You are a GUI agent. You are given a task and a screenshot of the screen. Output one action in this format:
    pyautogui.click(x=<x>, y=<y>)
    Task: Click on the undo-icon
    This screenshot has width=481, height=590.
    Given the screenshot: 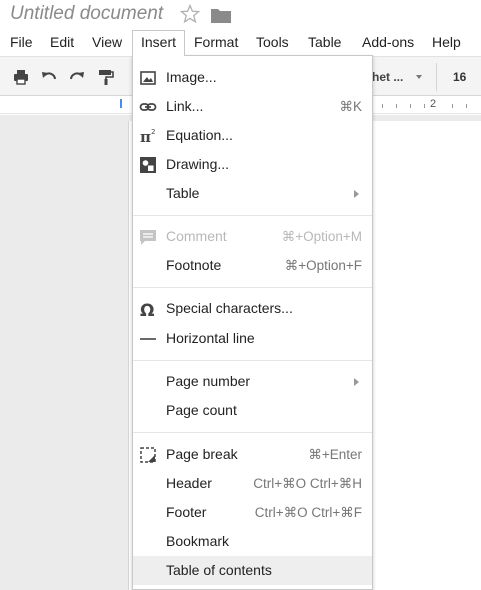 What is the action you would take?
    pyautogui.click(x=49, y=77)
    